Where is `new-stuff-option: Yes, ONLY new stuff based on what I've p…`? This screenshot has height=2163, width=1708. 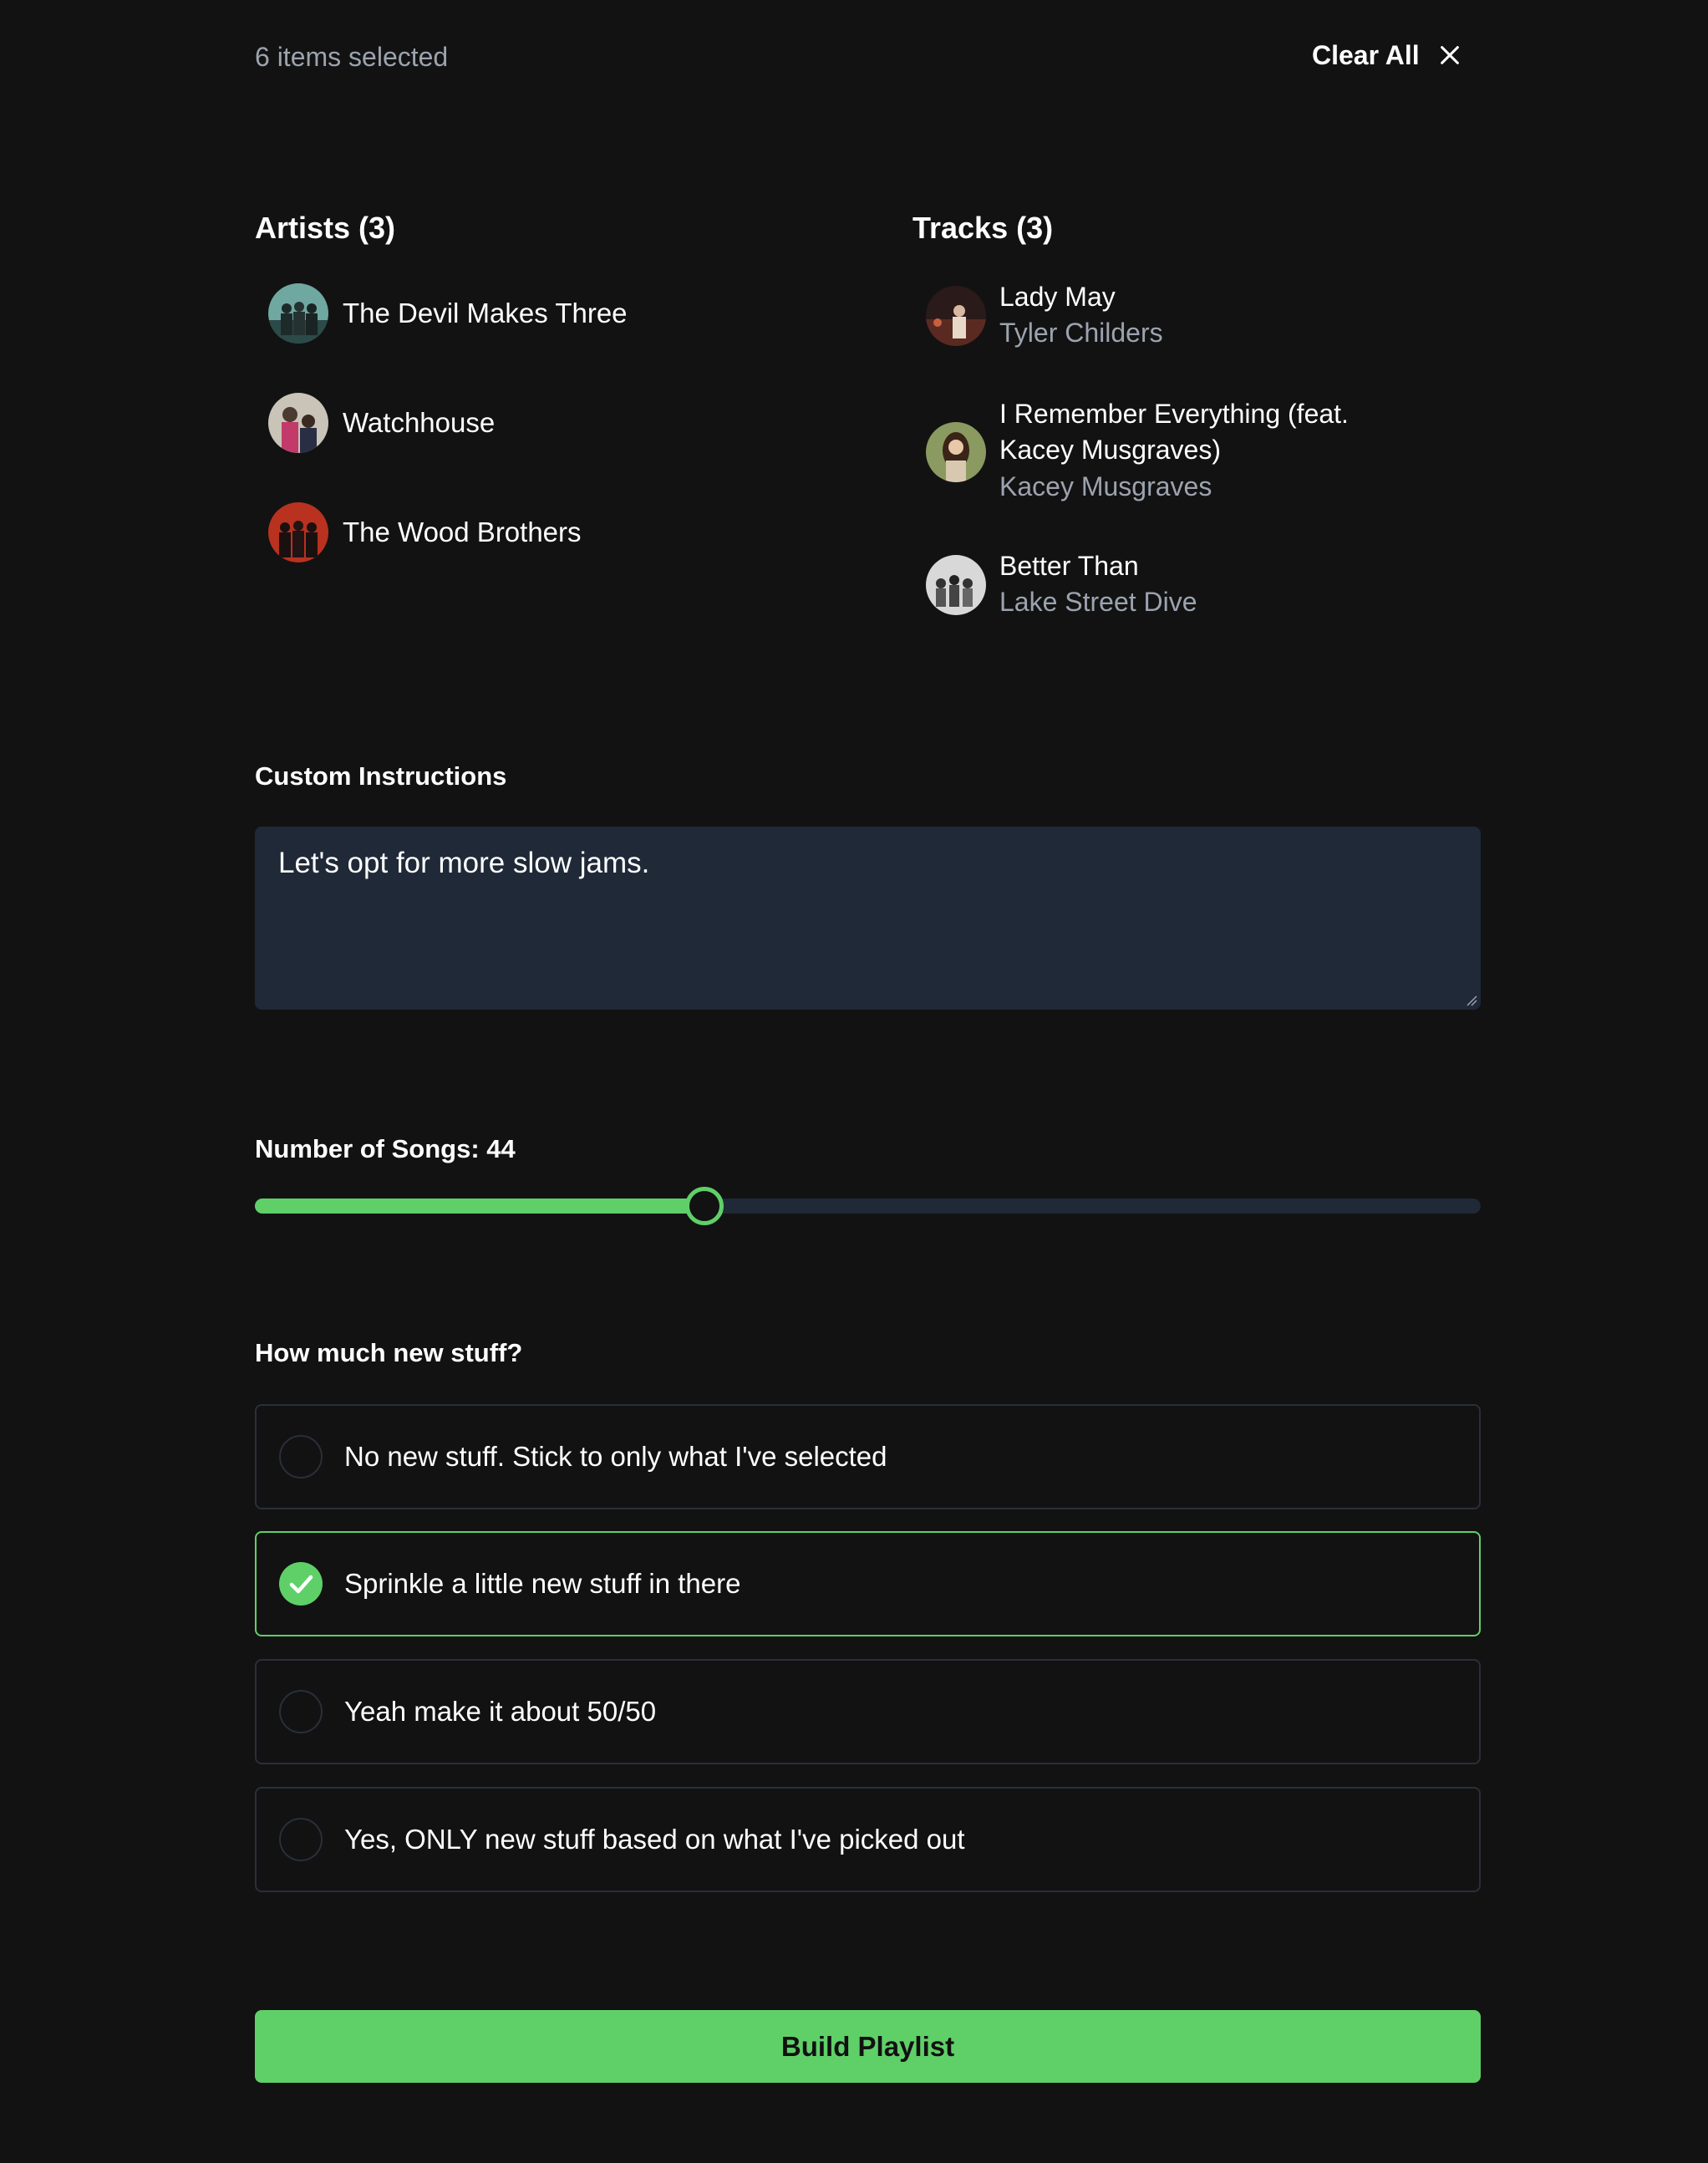 new-stuff-option: Yes, ONLY new stuff based on what I've p… is located at coordinates (868, 1840).